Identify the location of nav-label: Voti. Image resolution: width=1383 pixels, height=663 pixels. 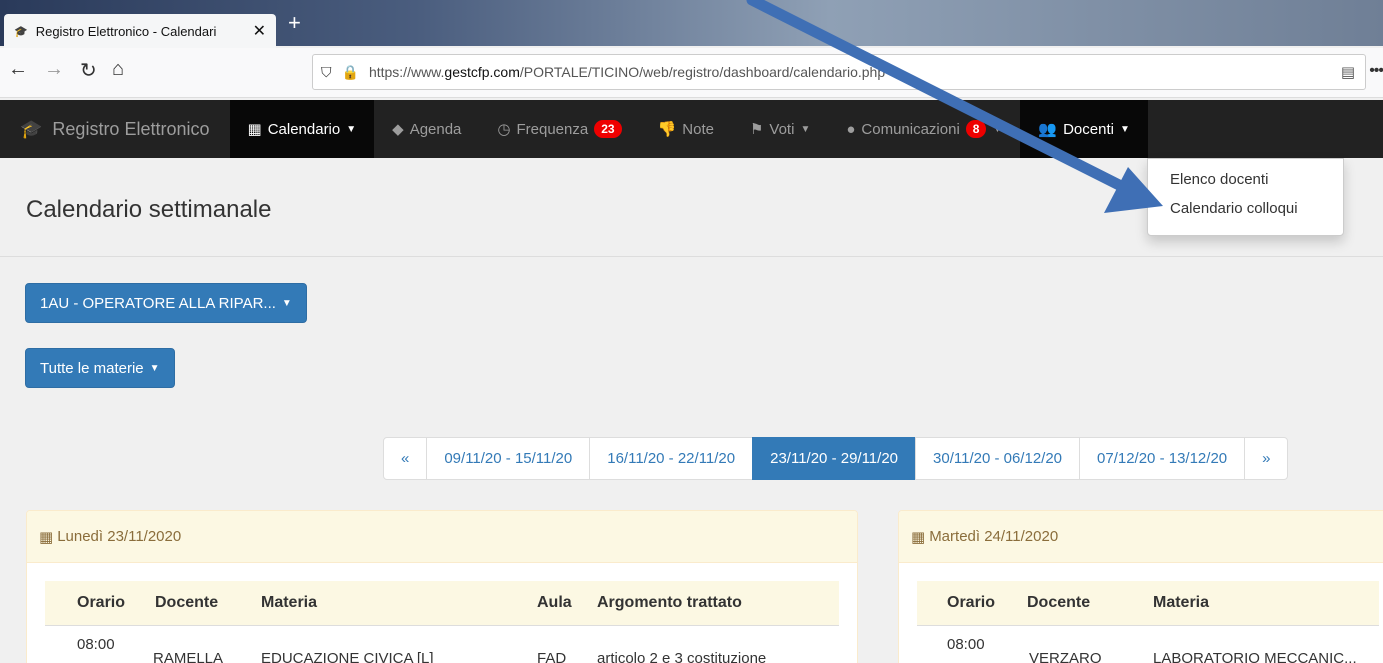
(782, 129).